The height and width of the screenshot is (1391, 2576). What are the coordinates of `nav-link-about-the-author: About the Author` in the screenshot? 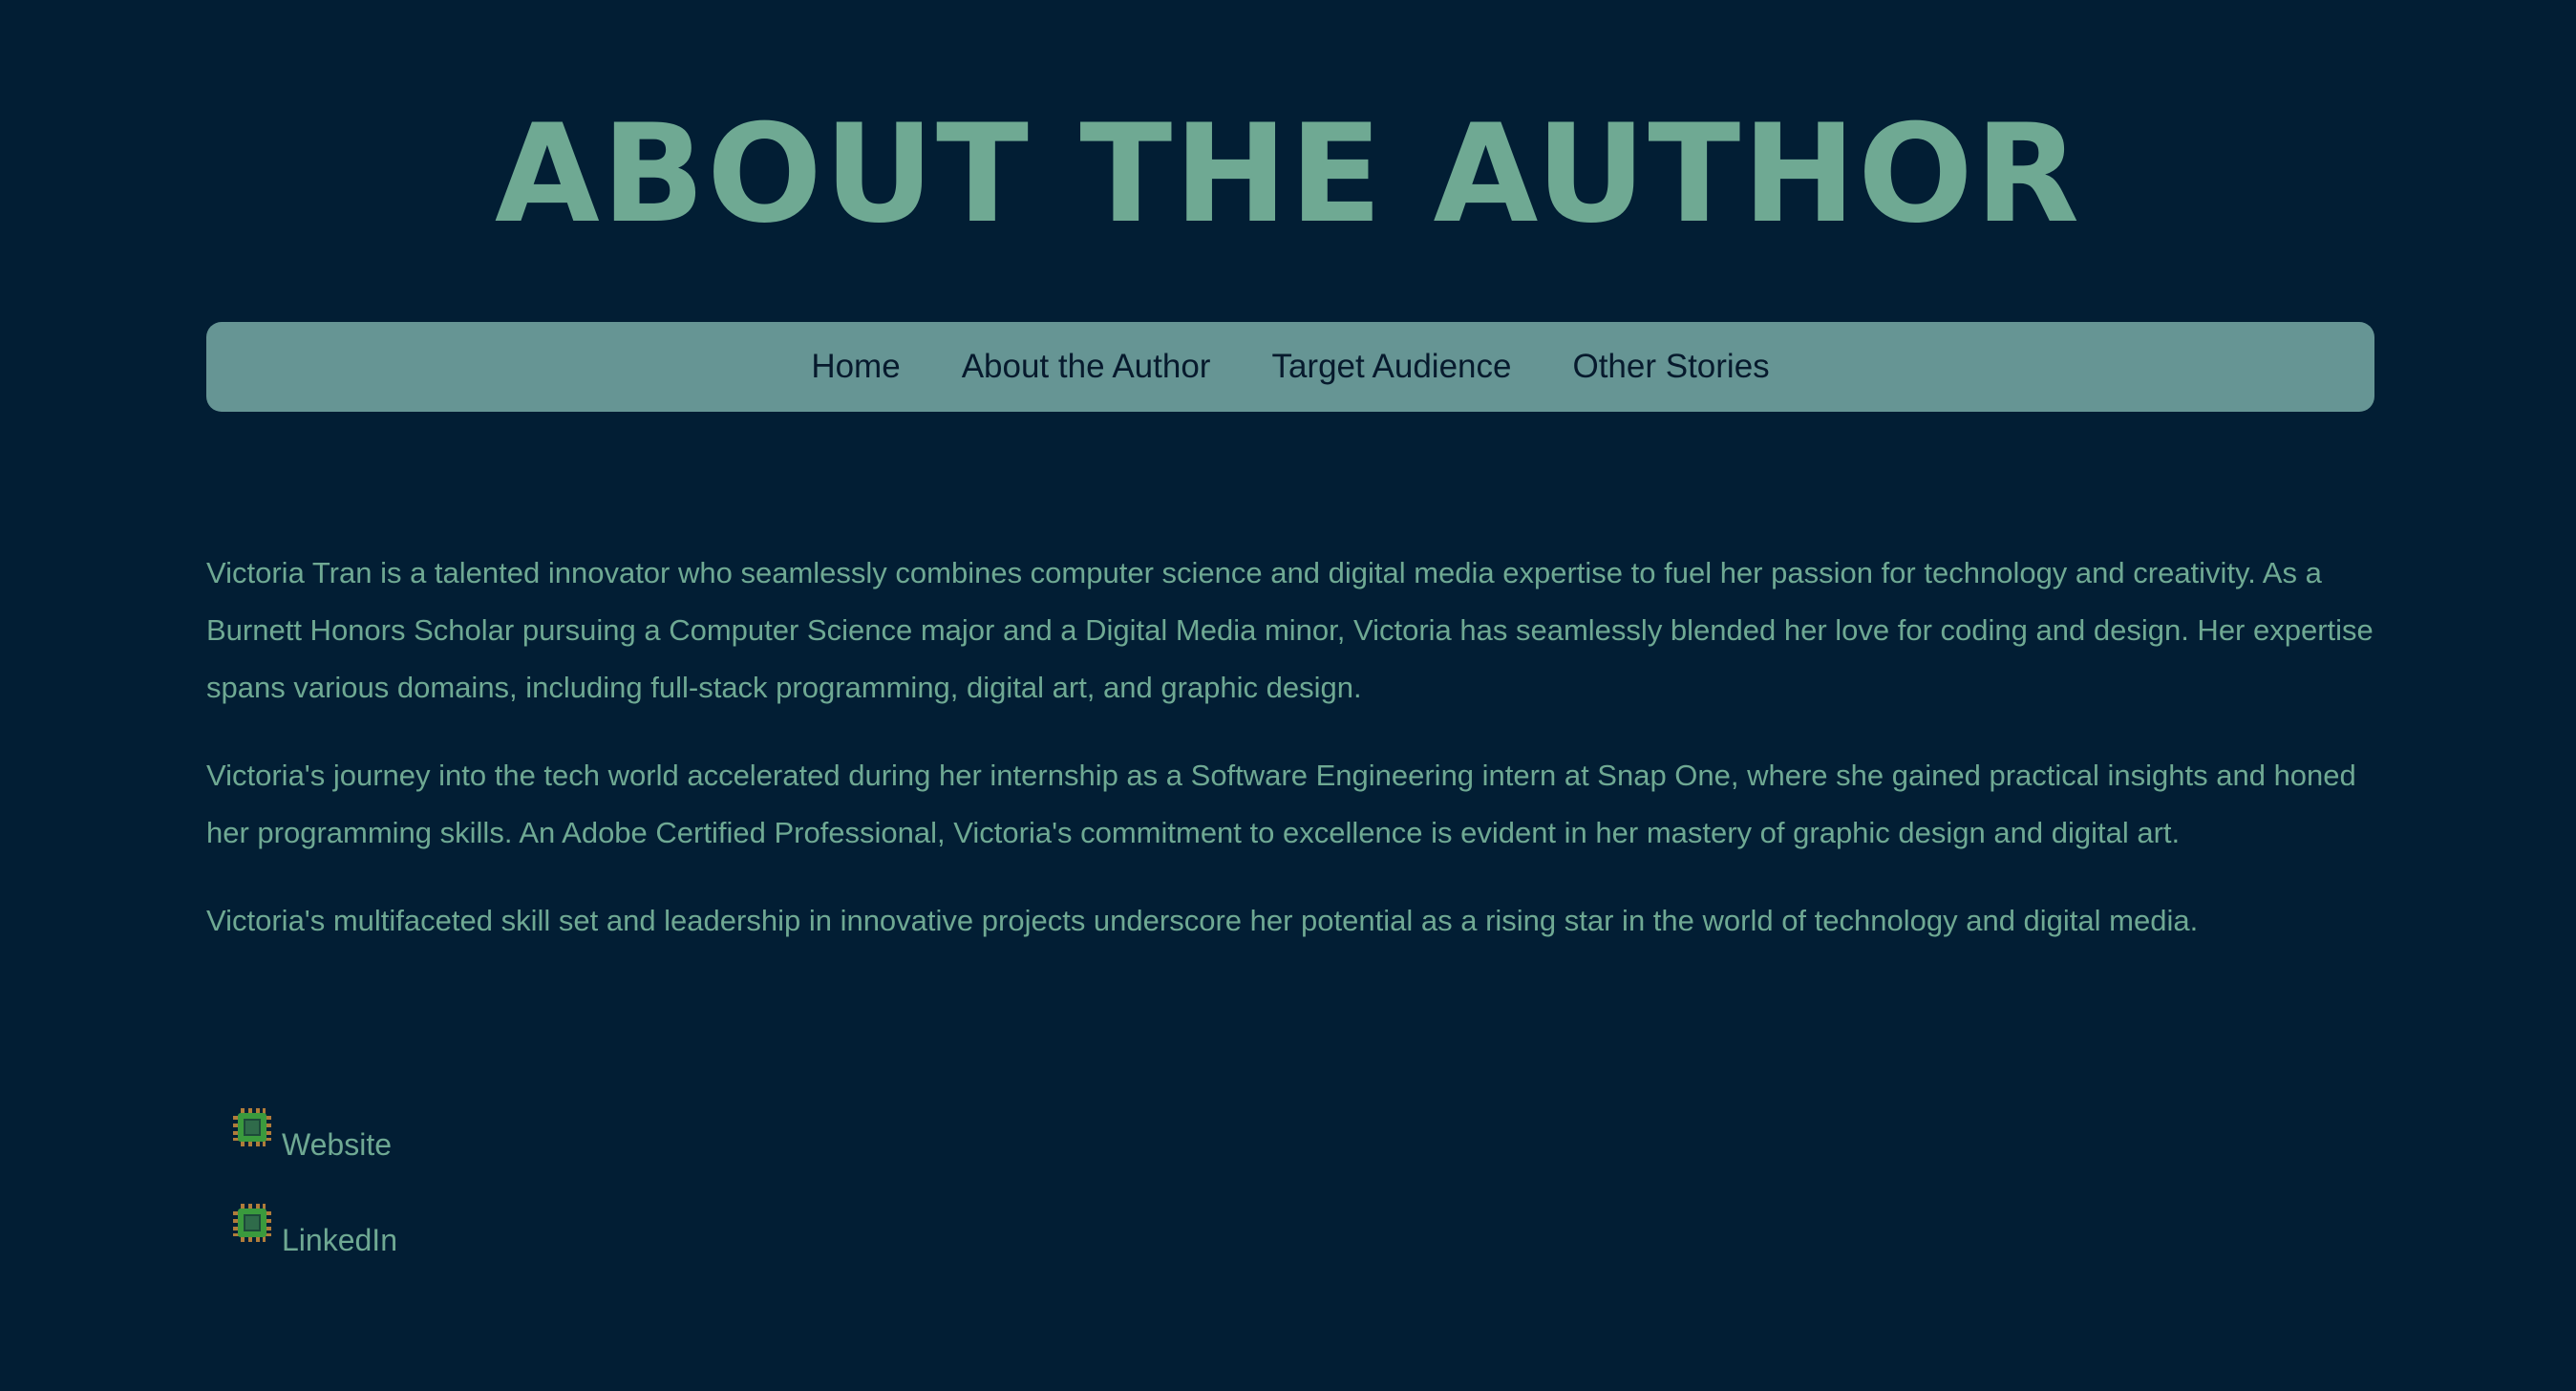 It's located at (1086, 367).